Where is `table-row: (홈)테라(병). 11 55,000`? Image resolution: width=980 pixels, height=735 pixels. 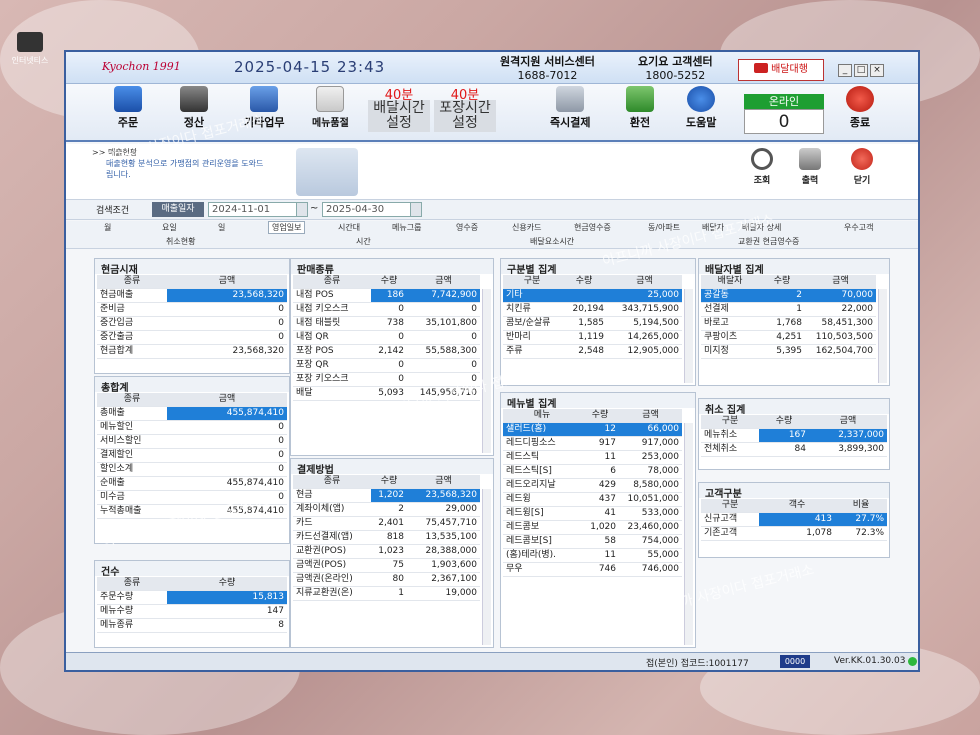
table-row: (홈)테라(병). 11 55,000 is located at coordinates (592, 556).